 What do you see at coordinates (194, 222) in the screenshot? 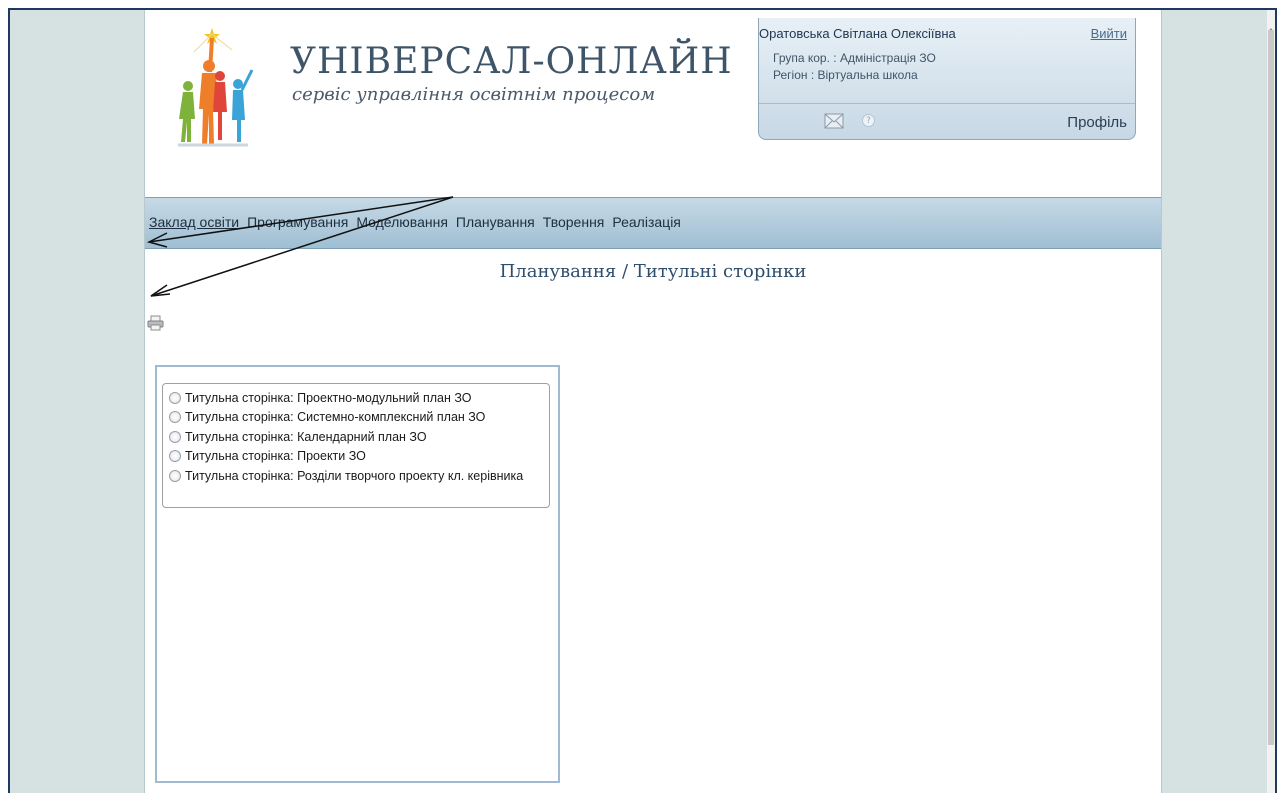
I see `nav-item-education-institution: Заклад освіти` at bounding box center [194, 222].